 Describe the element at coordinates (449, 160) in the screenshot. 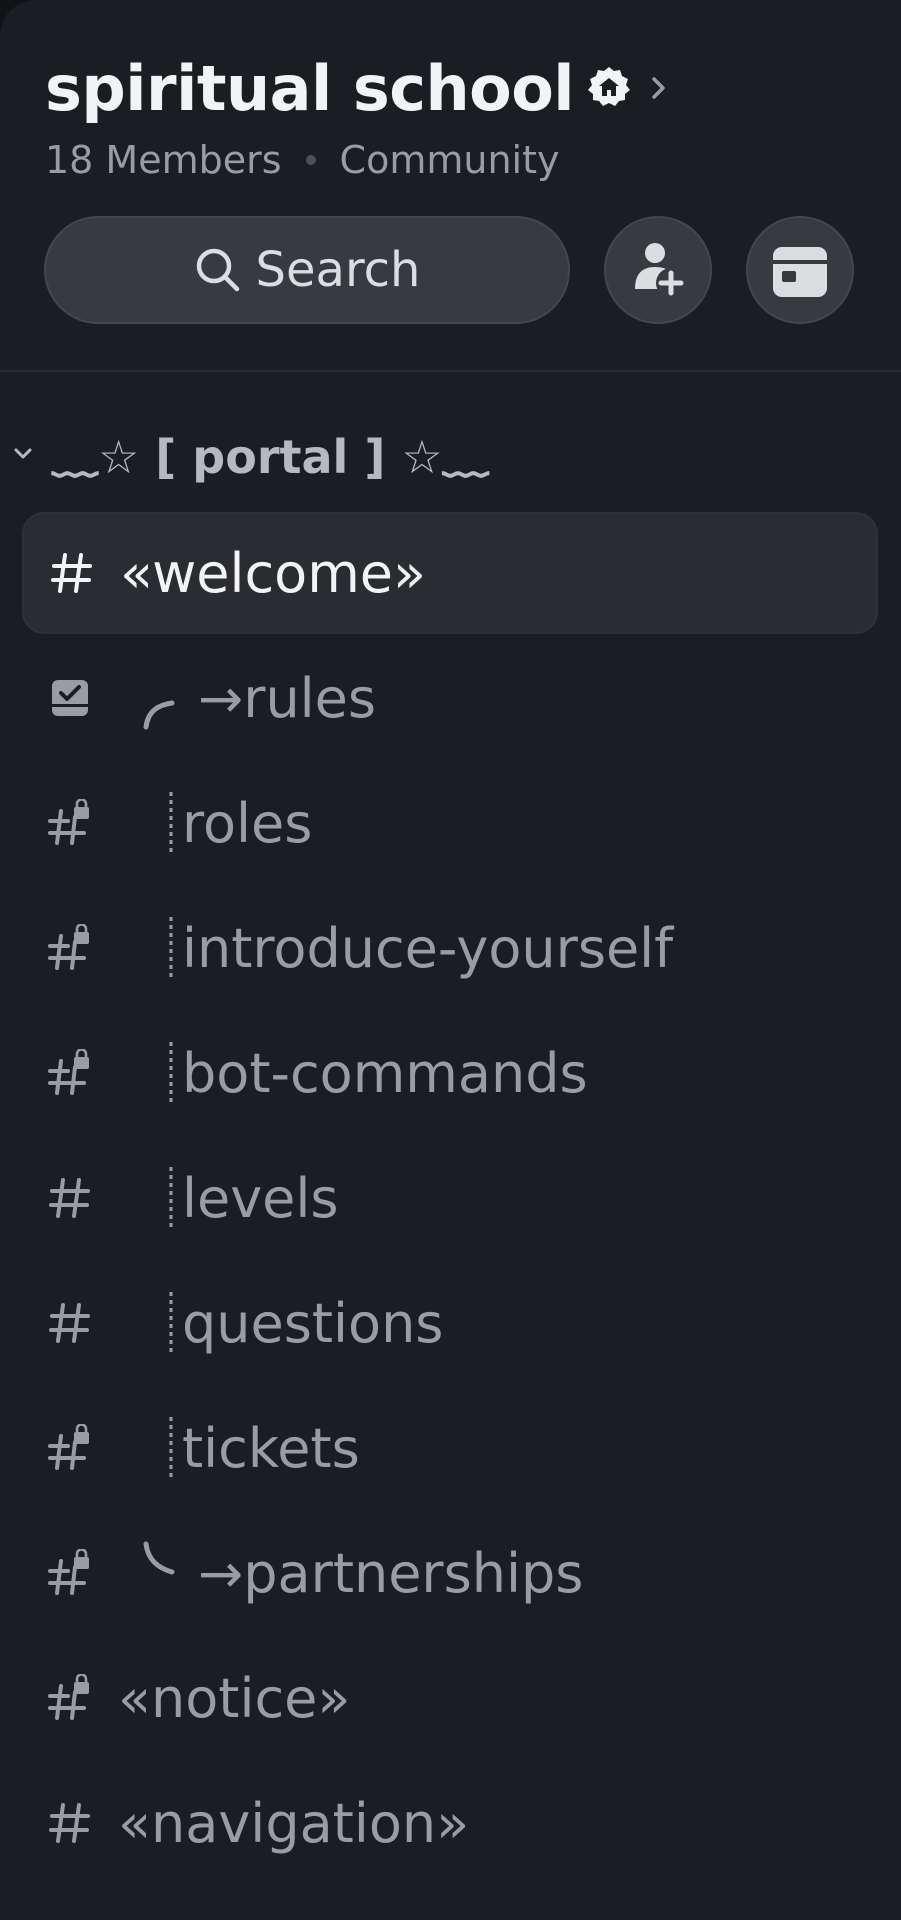

I see `server-type: Community` at that location.